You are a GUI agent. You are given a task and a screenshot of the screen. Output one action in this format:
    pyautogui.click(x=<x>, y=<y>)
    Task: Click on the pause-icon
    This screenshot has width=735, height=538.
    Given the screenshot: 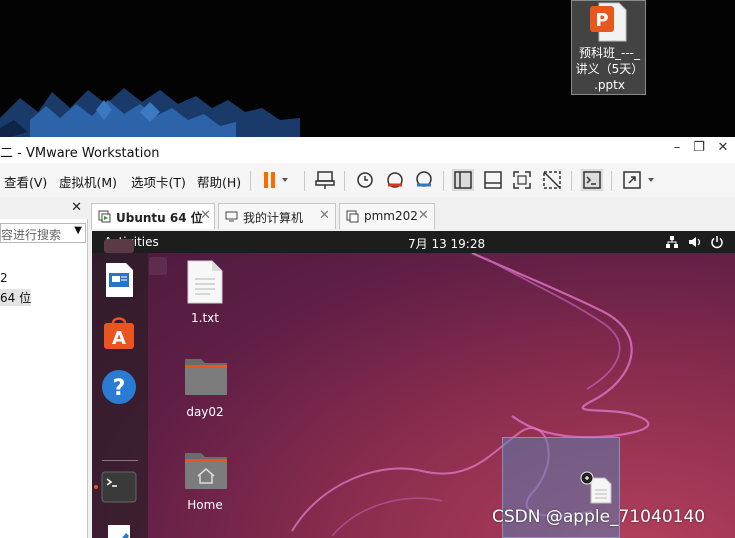 What is the action you would take?
    pyautogui.click(x=275, y=180)
    